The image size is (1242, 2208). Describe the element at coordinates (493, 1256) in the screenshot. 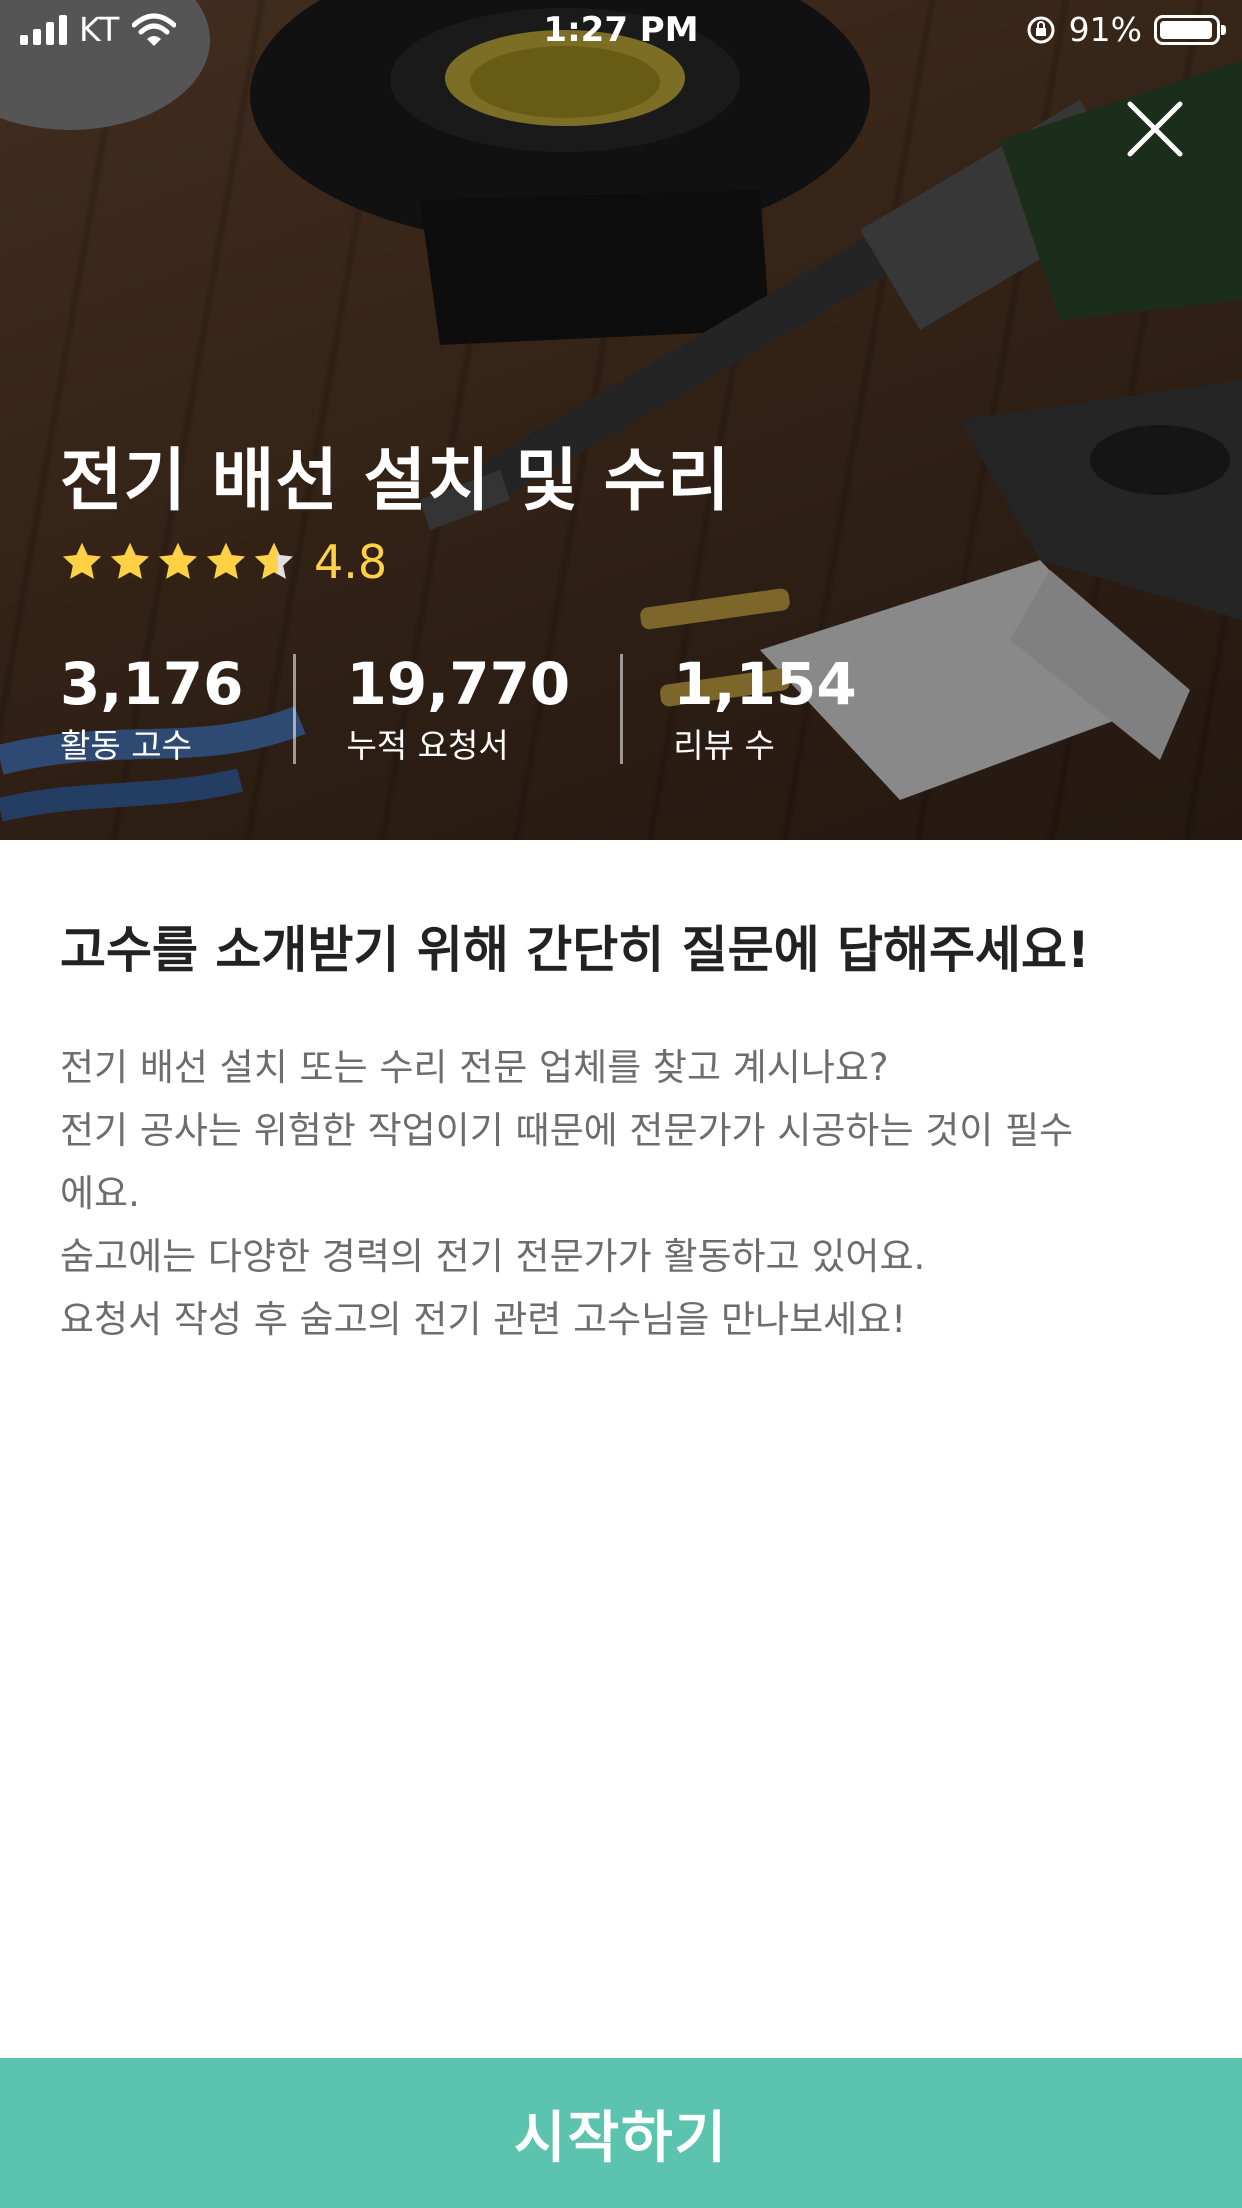

I see `intro-line: 숨고에는 다양한 경력의 전기 전문가가 활동하고 있어요.` at that location.